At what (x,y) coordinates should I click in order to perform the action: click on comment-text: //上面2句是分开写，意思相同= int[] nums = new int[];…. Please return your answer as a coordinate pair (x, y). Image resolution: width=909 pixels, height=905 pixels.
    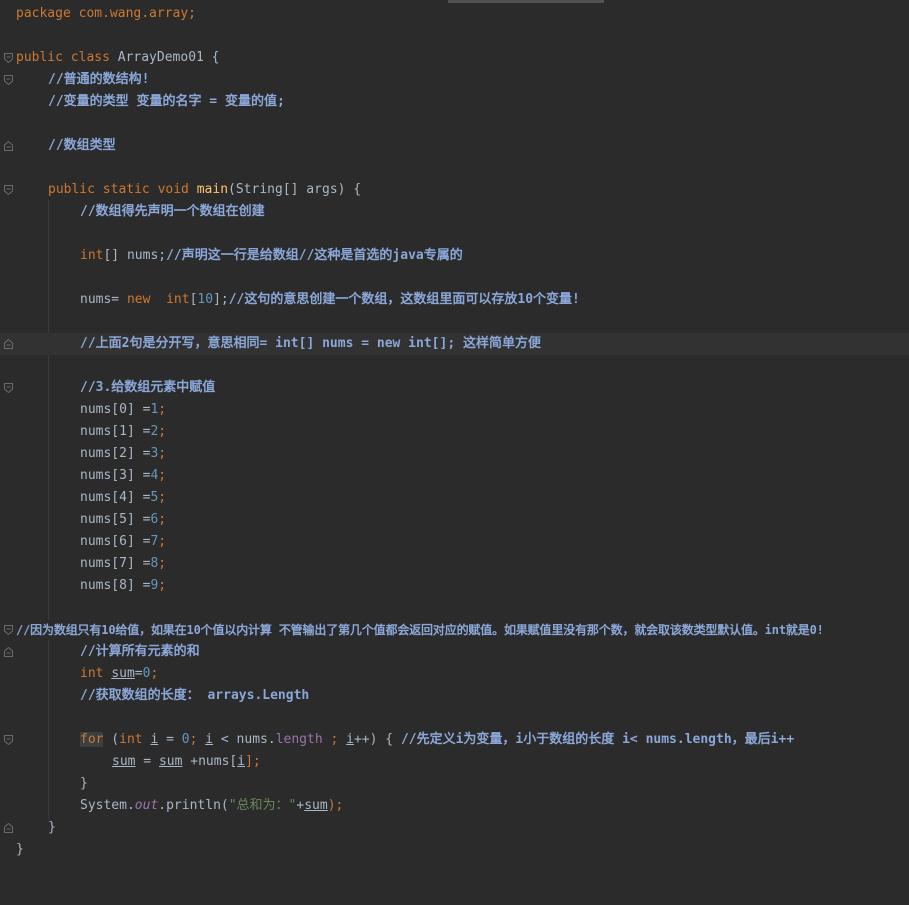
    Looking at the image, I should click on (310, 343).